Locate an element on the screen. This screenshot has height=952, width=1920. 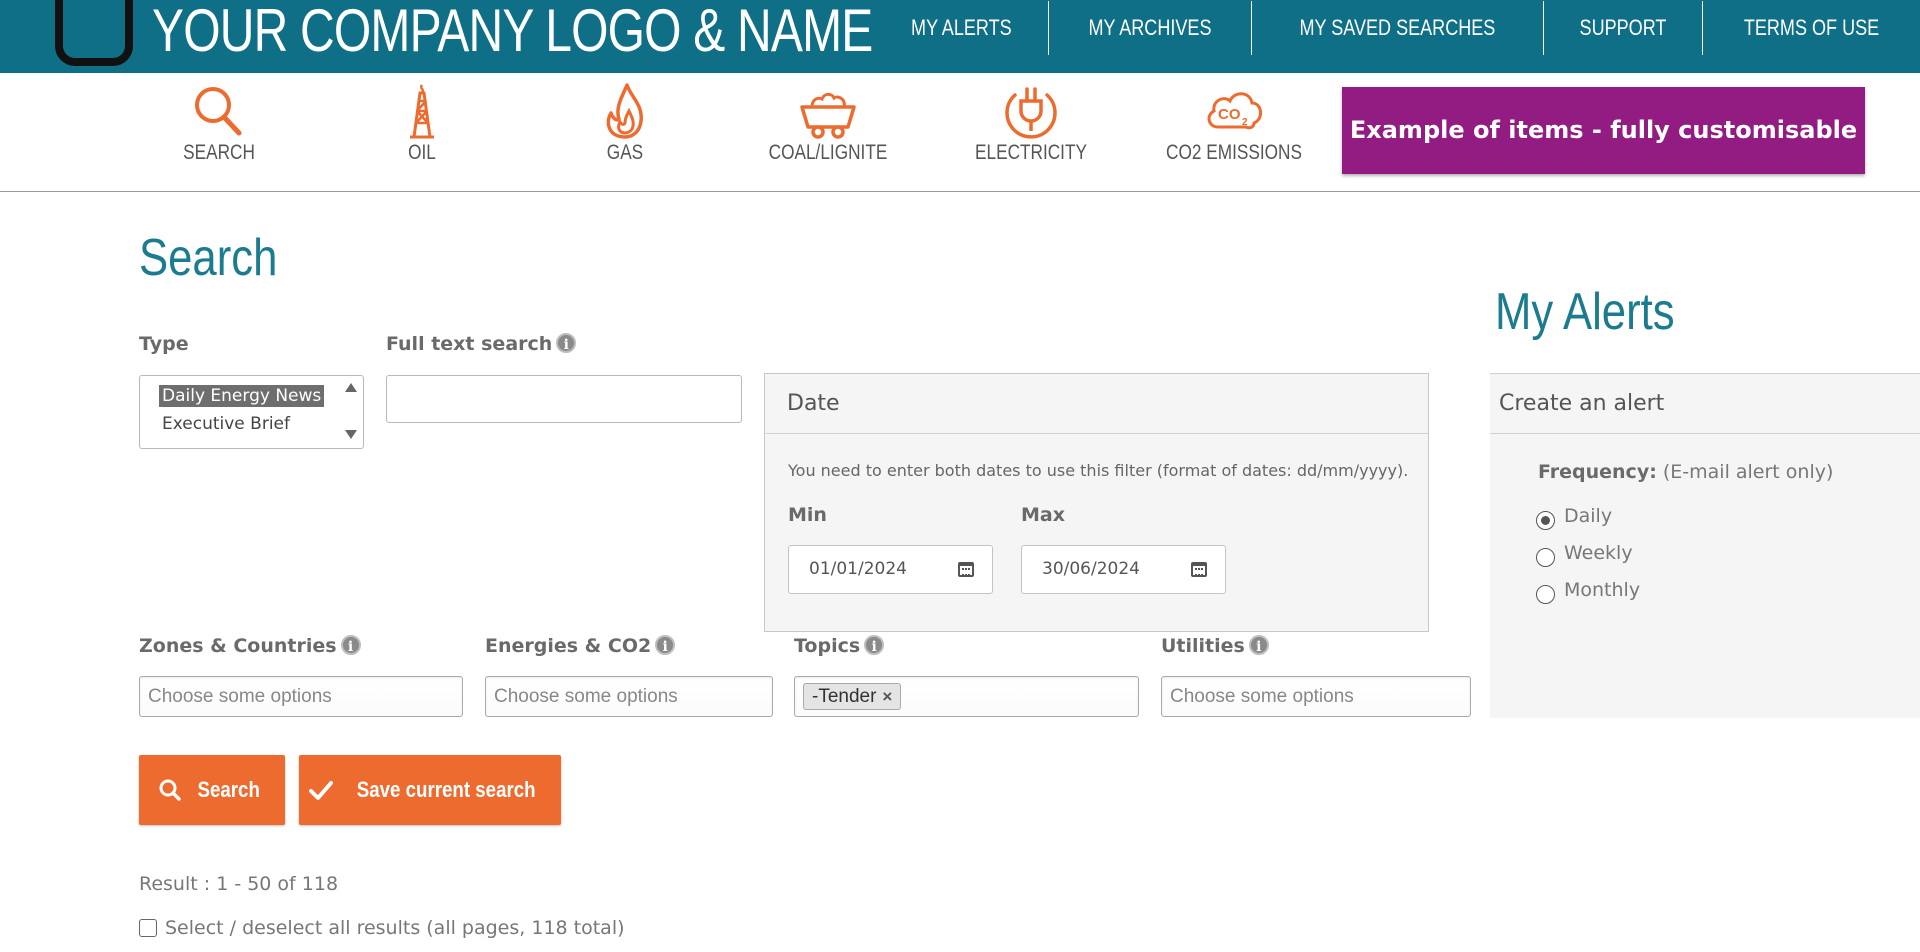
create-alert-title: Create an alert is located at coordinates (1705, 404).